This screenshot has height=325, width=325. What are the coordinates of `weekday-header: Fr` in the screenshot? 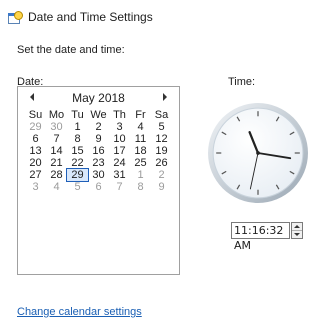 It's located at (140, 115).